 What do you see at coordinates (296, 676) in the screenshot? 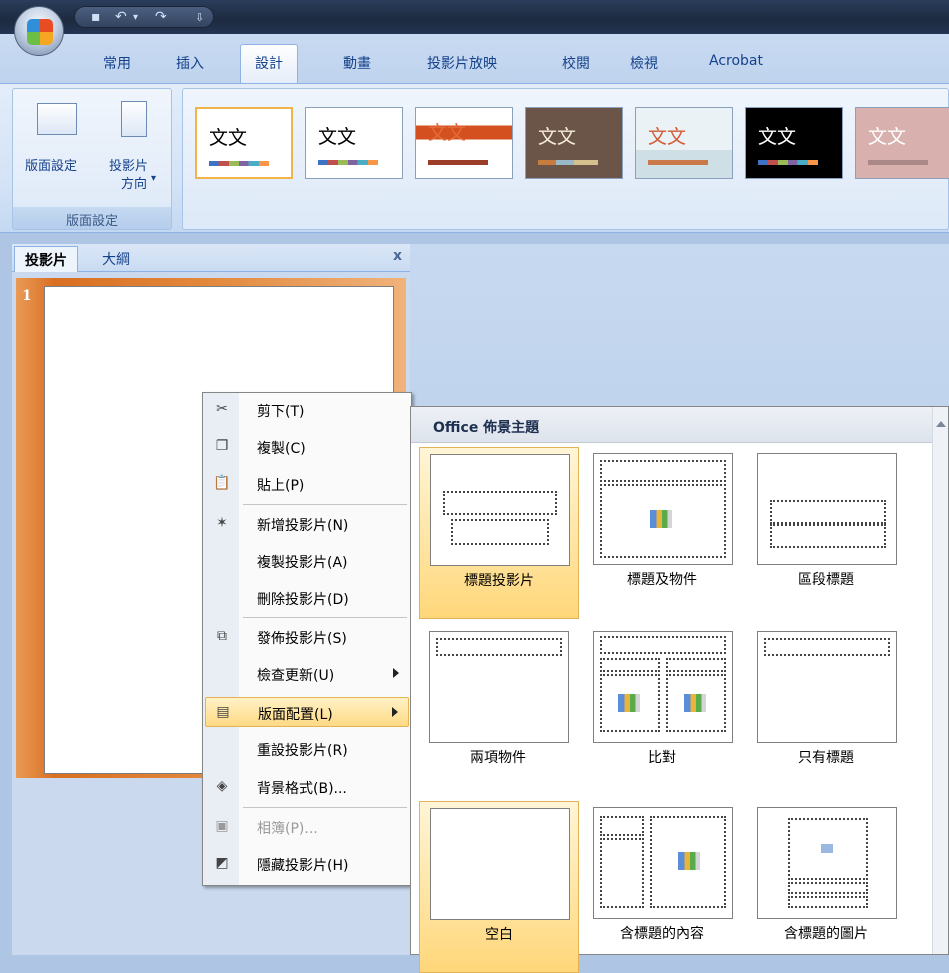
I see `menu-item-label: 檢查更新(U)` at bounding box center [296, 676].